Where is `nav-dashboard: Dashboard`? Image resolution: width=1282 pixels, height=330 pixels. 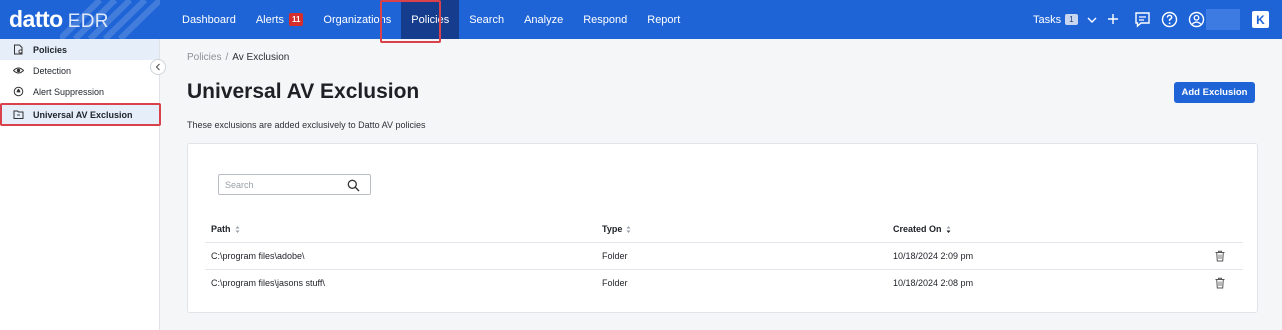 nav-dashboard: Dashboard is located at coordinates (209, 19).